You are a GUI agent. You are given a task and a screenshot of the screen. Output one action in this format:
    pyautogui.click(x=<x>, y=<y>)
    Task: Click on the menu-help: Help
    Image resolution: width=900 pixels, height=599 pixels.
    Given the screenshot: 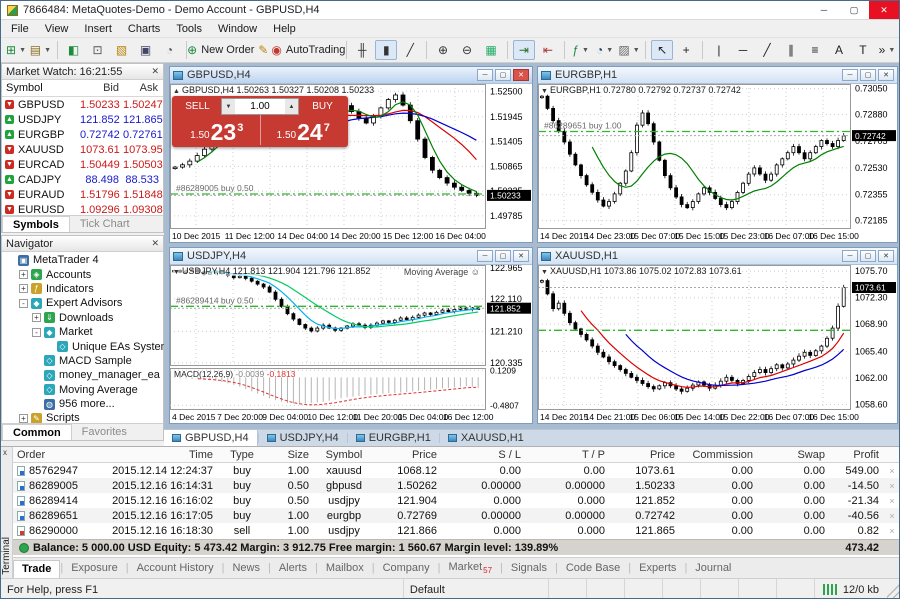 What is the action you would take?
    pyautogui.click(x=284, y=29)
    